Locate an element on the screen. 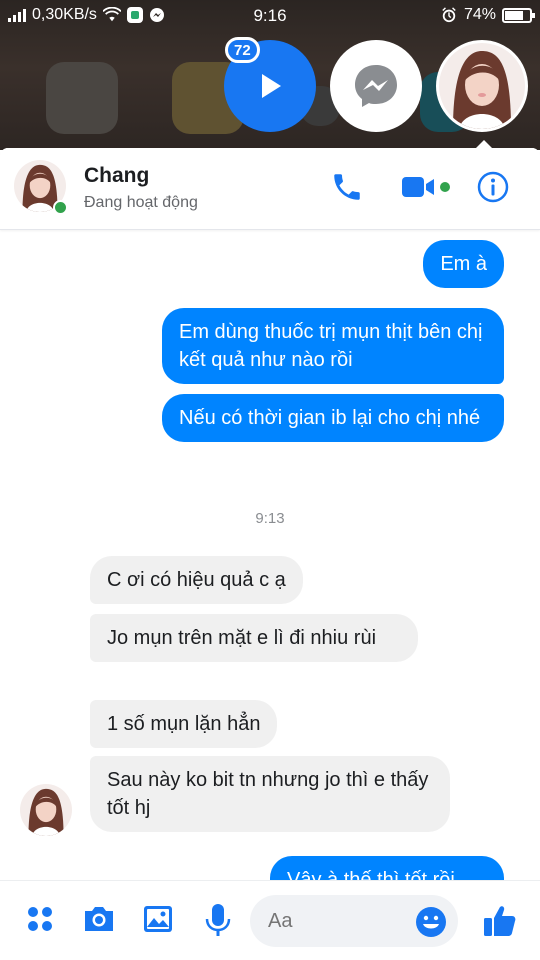  online-status-indicator is located at coordinates (60, 207).